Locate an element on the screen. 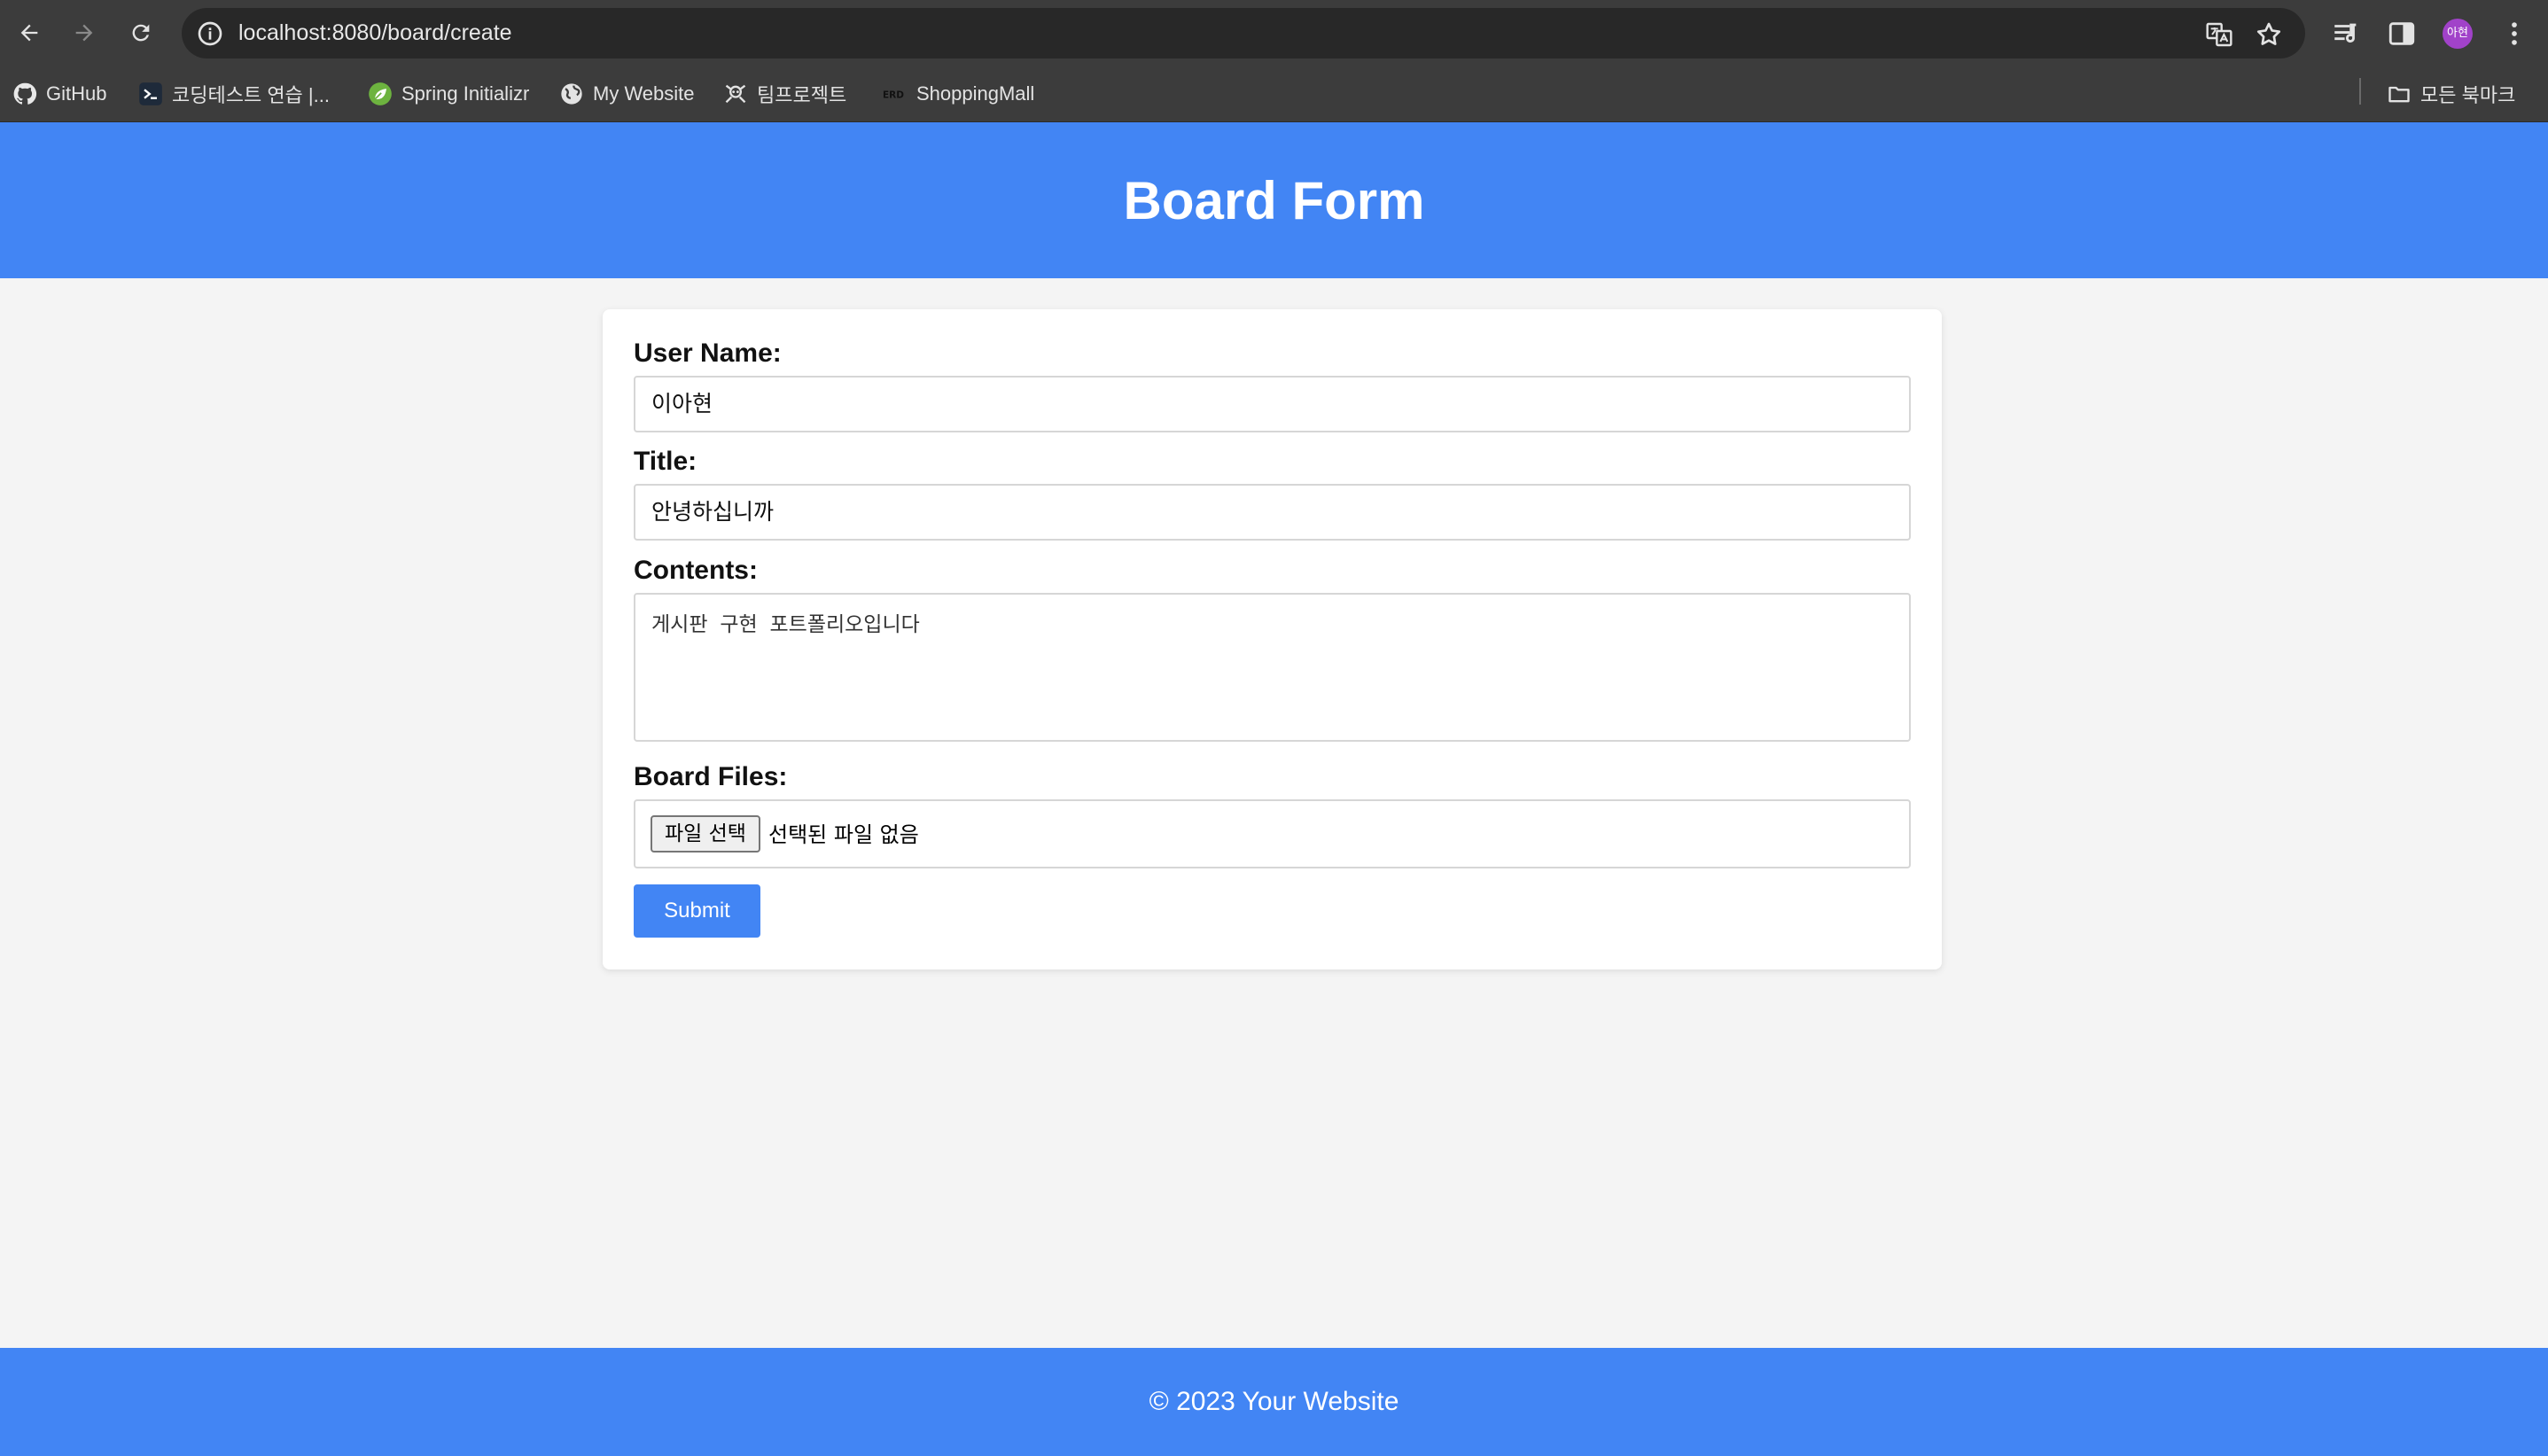 This screenshot has width=2548, height=1456. bookmark-shopping-mall: ERD ShoppingMall is located at coordinates (958, 94).